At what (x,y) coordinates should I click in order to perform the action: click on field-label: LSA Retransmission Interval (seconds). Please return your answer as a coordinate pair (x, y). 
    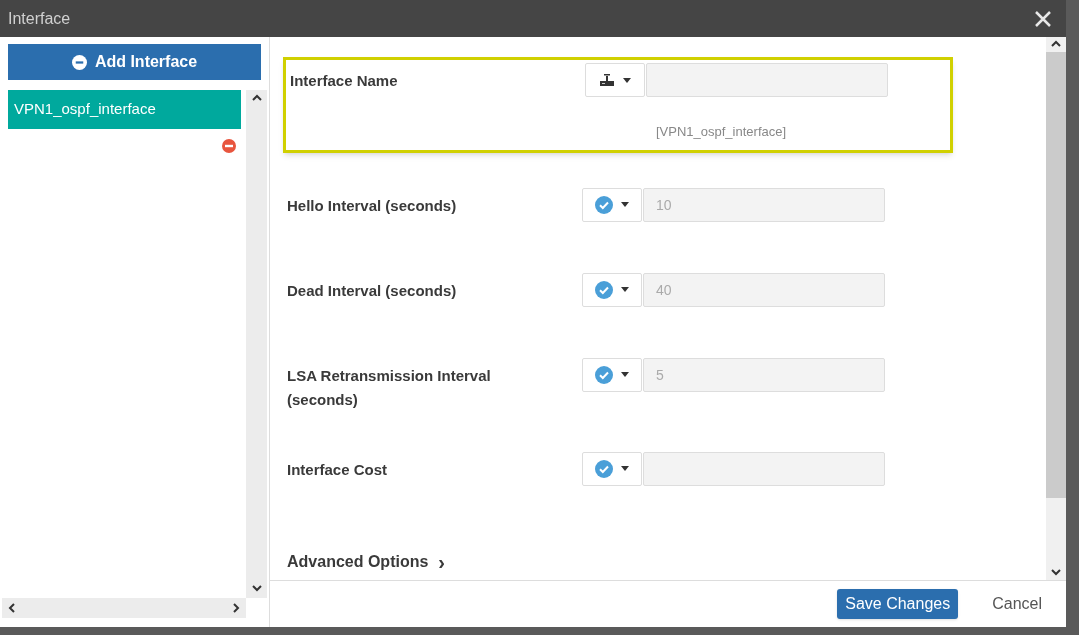
    Looking at the image, I should click on (389, 387).